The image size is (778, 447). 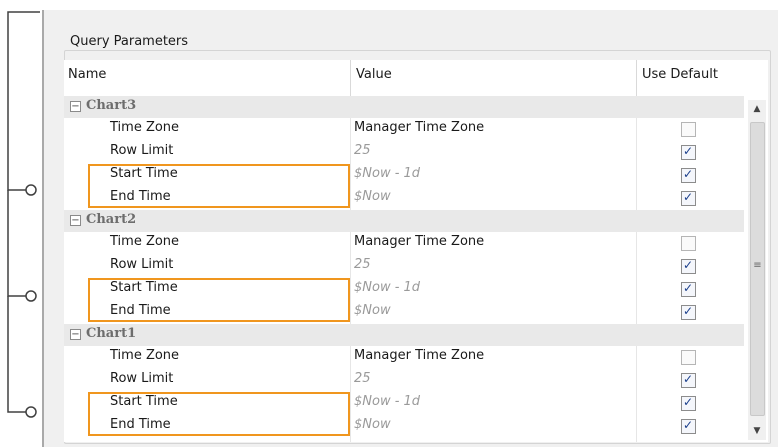 What do you see at coordinates (496, 78) in the screenshot?
I see `column-header-value: Value` at bounding box center [496, 78].